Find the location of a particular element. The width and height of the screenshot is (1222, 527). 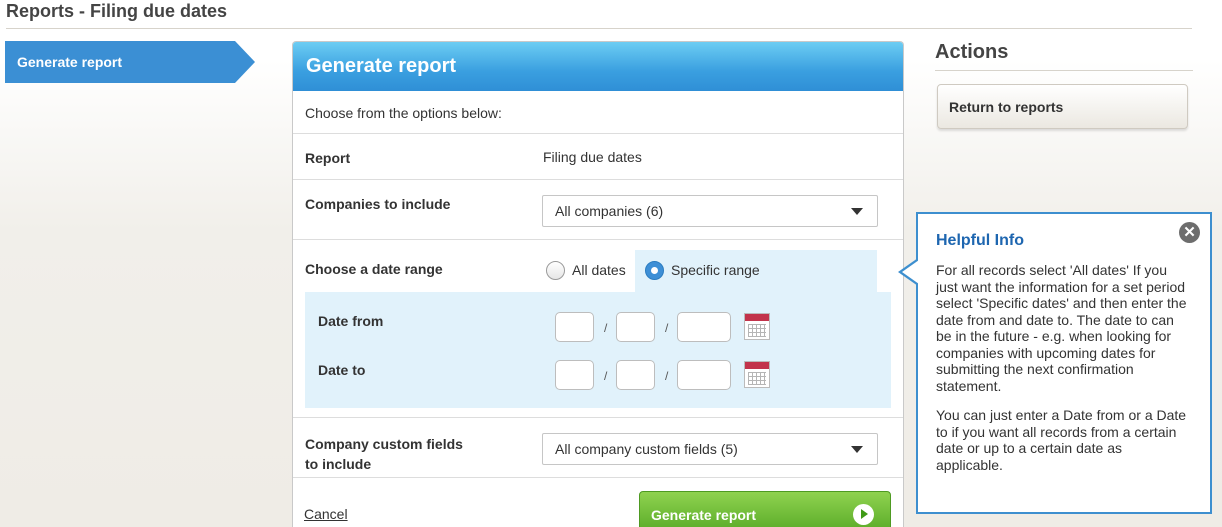

radio-unchecked-icon is located at coordinates (555, 270).